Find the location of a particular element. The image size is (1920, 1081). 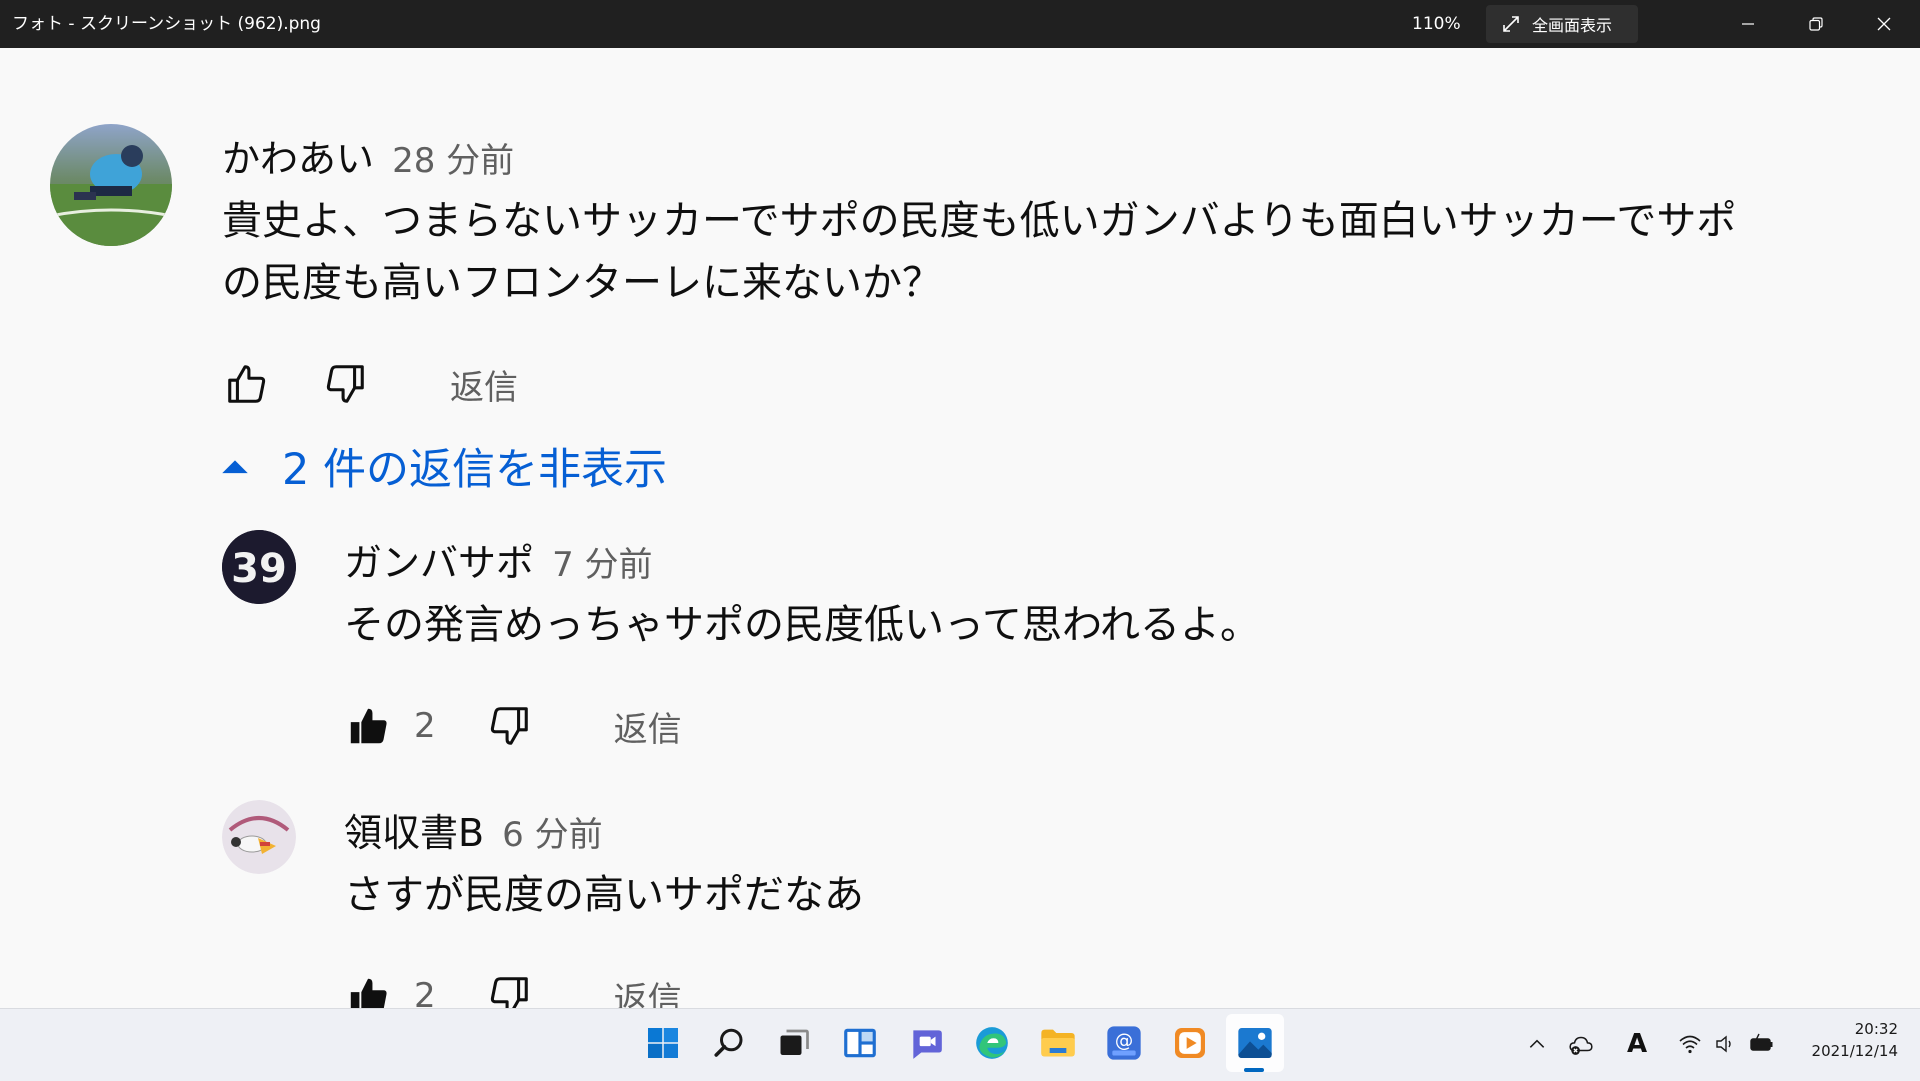

clock-date: 2021/12/14 is located at coordinates (1854, 1051).